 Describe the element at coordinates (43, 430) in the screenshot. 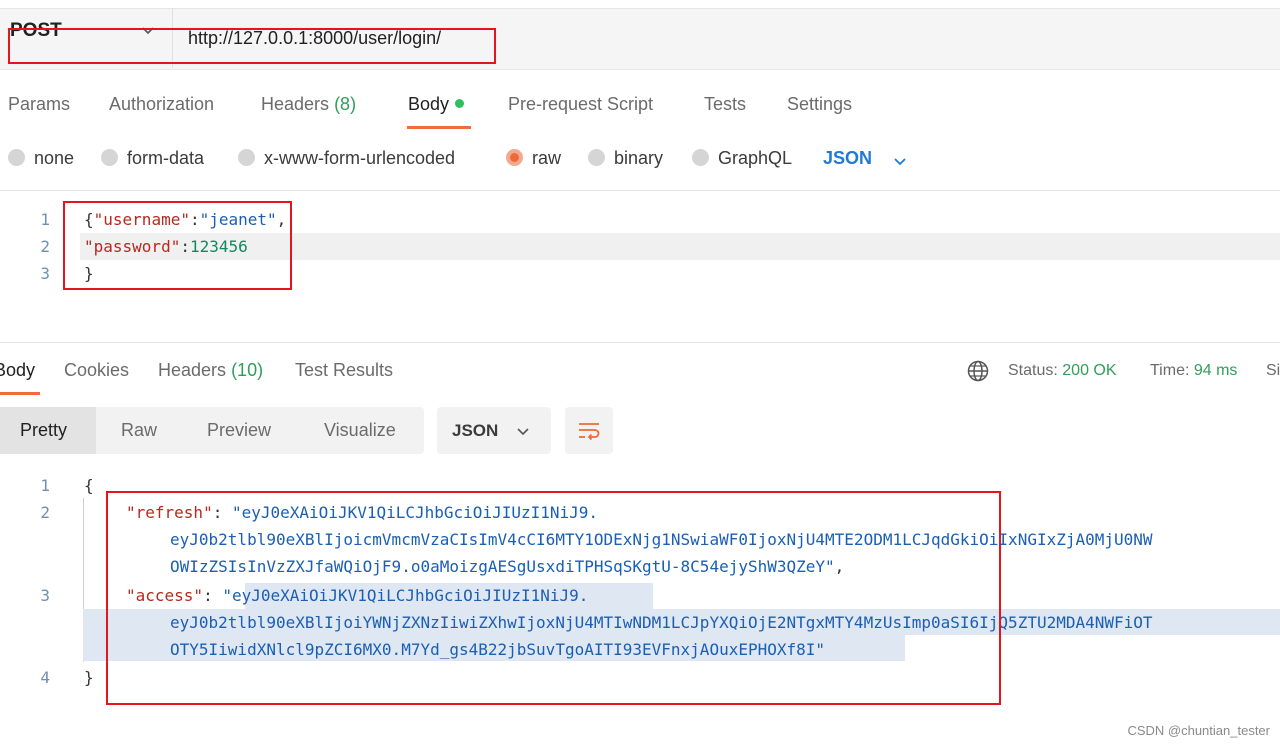

I see `view-mode-pretty: Pretty` at that location.